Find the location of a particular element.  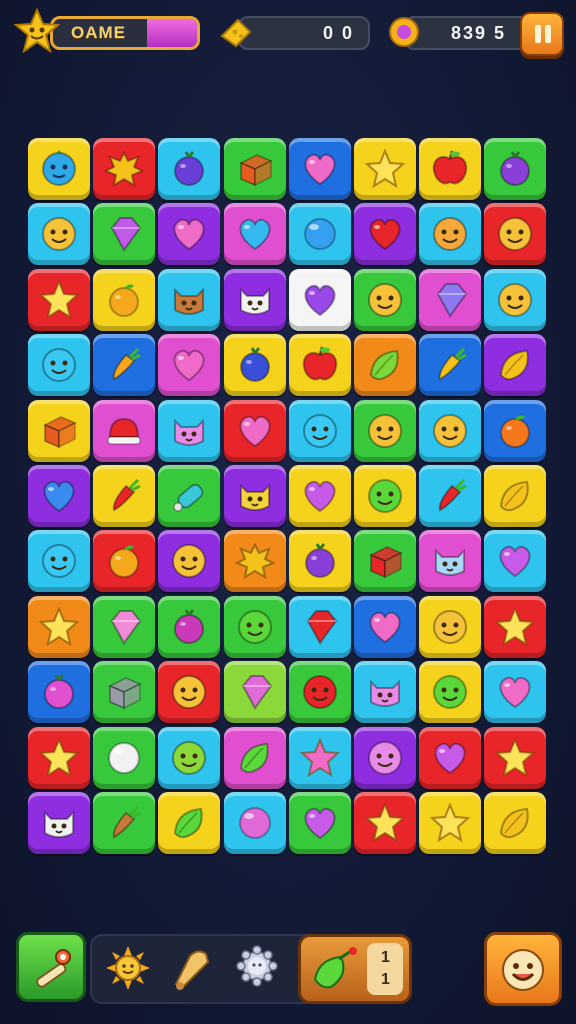

heart-icon is located at coordinates (255, 235).